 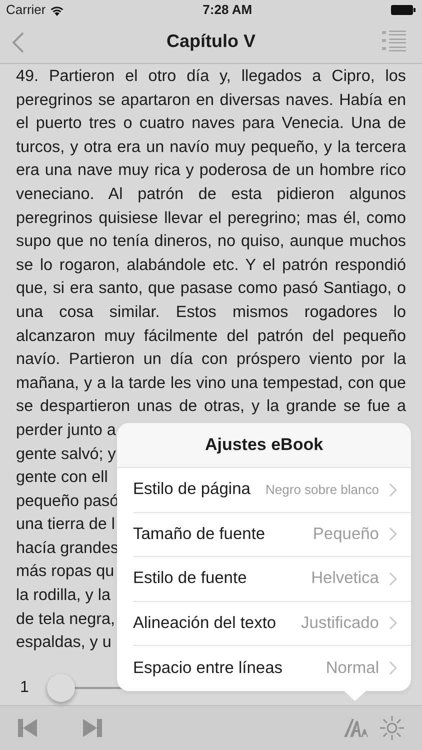 I want to click on setting-value: Normal, so click(x=352, y=668).